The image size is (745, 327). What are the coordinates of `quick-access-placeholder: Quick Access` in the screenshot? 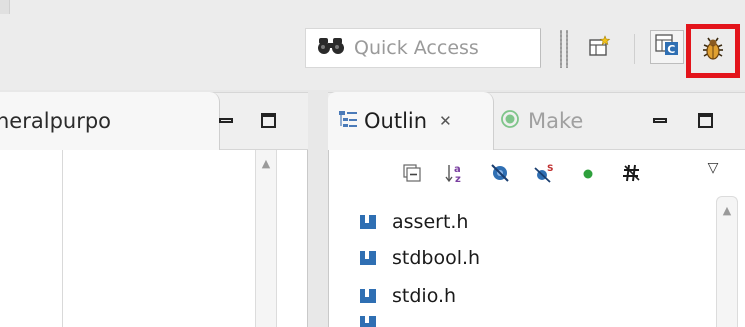 It's located at (416, 48).